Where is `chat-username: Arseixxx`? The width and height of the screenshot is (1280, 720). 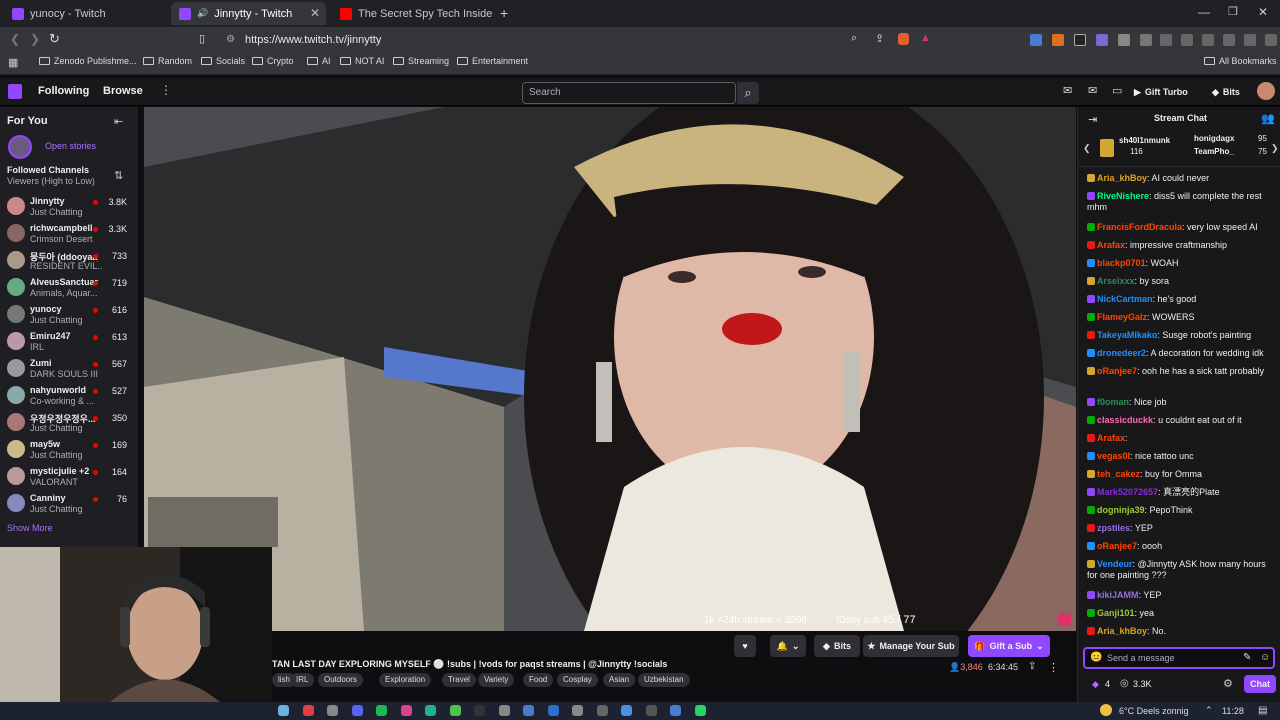
chat-username: Arseixxx is located at coordinates (1116, 281).